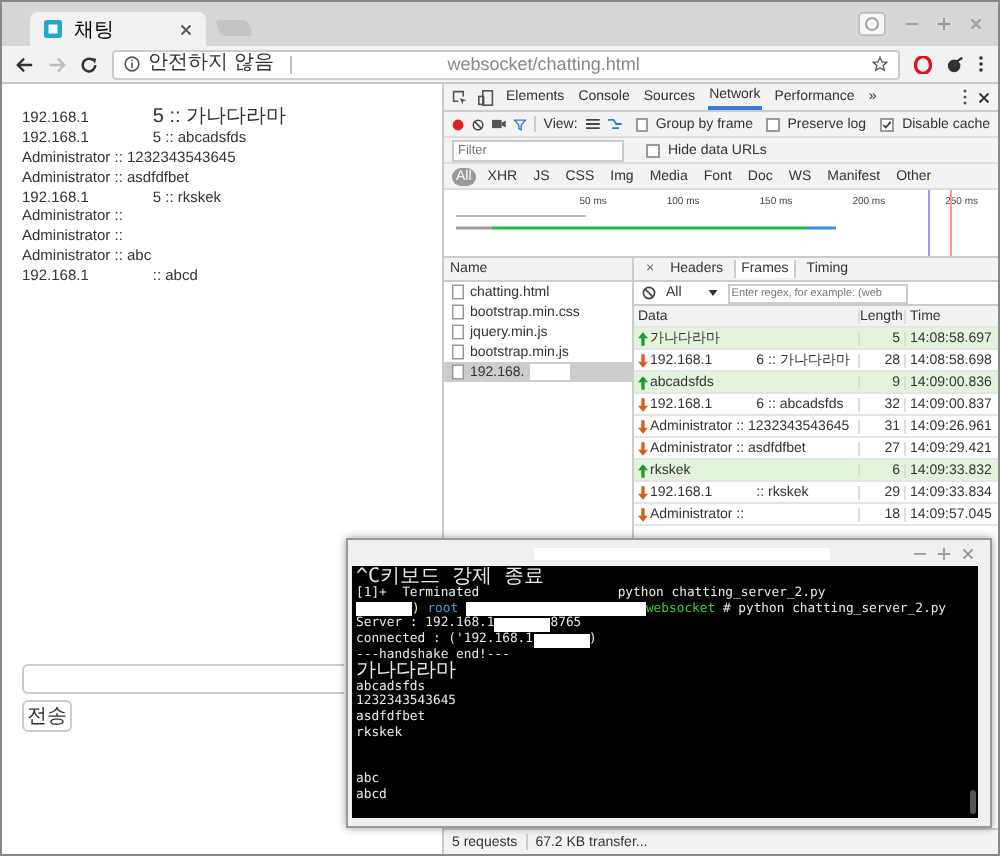 Image resolution: width=1000 pixels, height=856 pixels. Describe the element at coordinates (880, 64) in the screenshot. I see `star-icon` at that location.